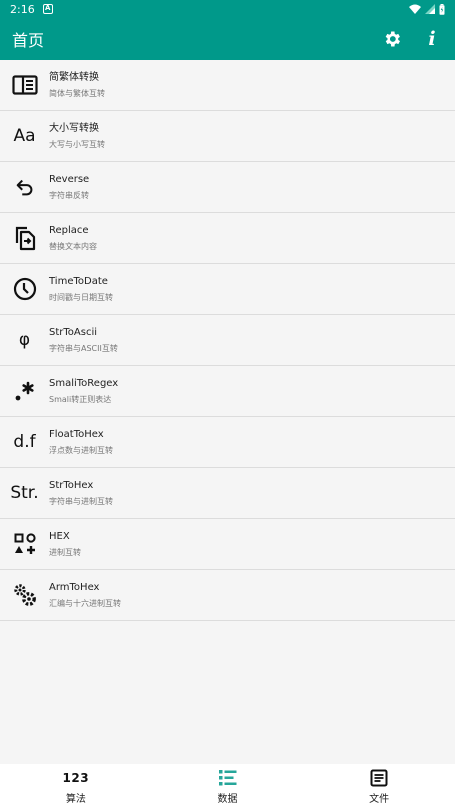 This screenshot has width=455, height=808. What do you see at coordinates (85, 603) in the screenshot?
I see `item-subtitle: 汇编与十六进制互转` at bounding box center [85, 603].